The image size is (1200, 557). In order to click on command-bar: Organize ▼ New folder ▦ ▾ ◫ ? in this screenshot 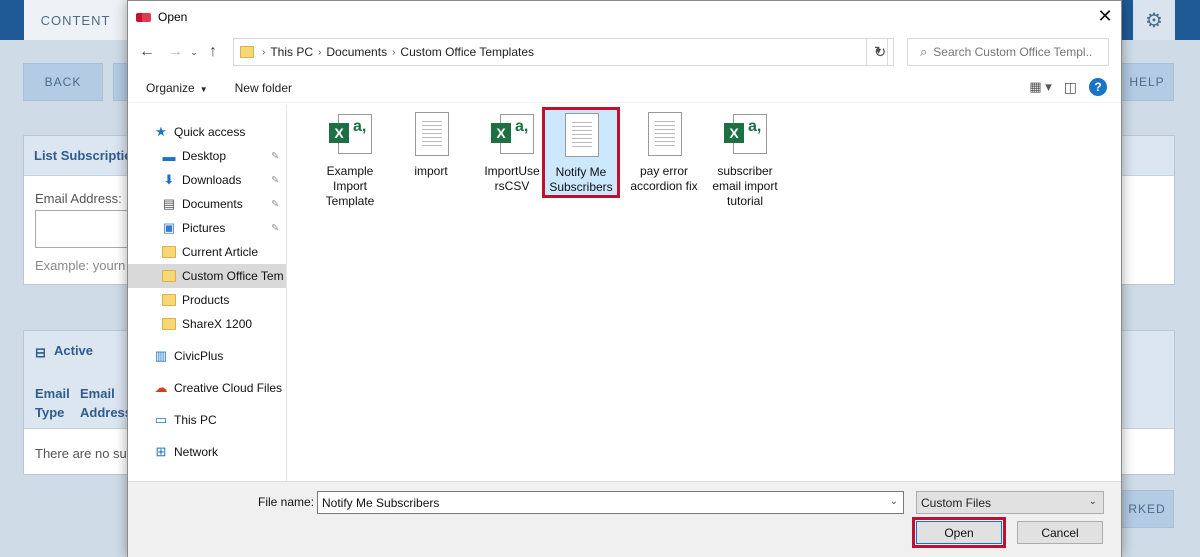, I will do `click(624, 88)`.